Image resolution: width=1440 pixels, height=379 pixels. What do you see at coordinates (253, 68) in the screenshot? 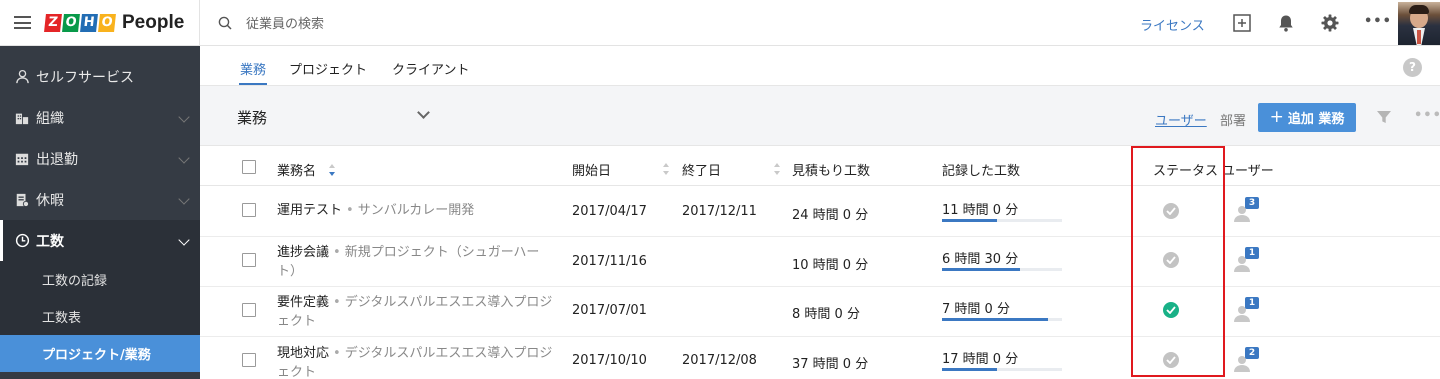
I see `tab-tasks: 業務` at bounding box center [253, 68].